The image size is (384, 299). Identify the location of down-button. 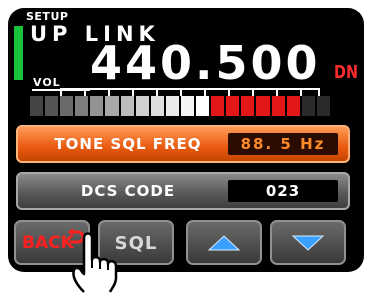
(308, 242).